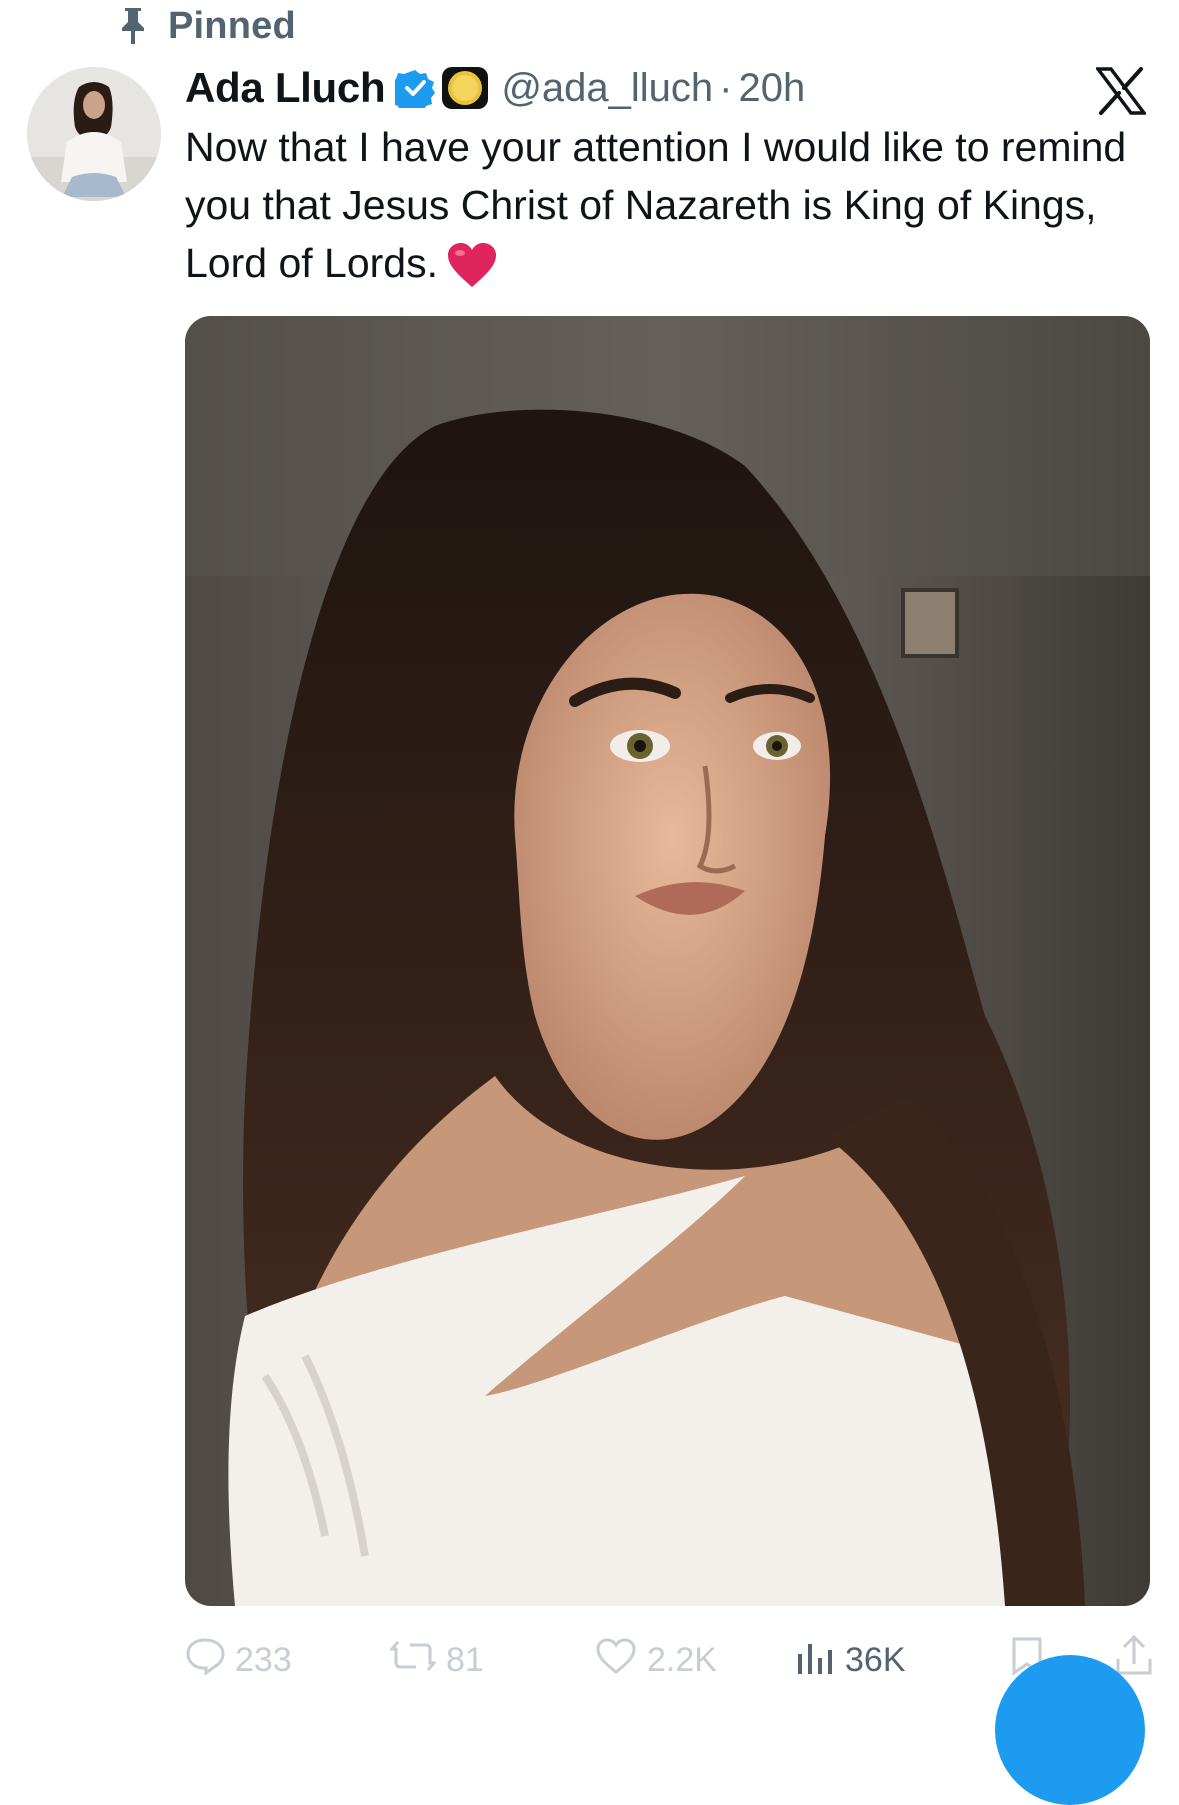 The height and width of the screenshot is (1805, 1179). What do you see at coordinates (875, 1659) in the screenshot?
I see `views-count: 36K` at bounding box center [875, 1659].